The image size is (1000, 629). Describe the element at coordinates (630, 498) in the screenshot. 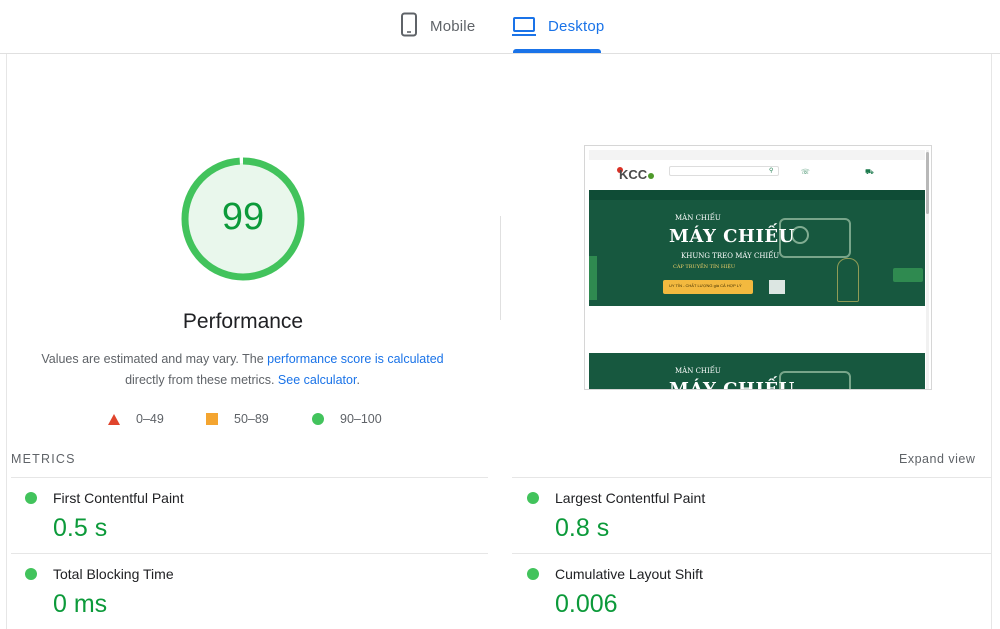

I see `metric-lcp-label: Largest Contentful Paint` at that location.